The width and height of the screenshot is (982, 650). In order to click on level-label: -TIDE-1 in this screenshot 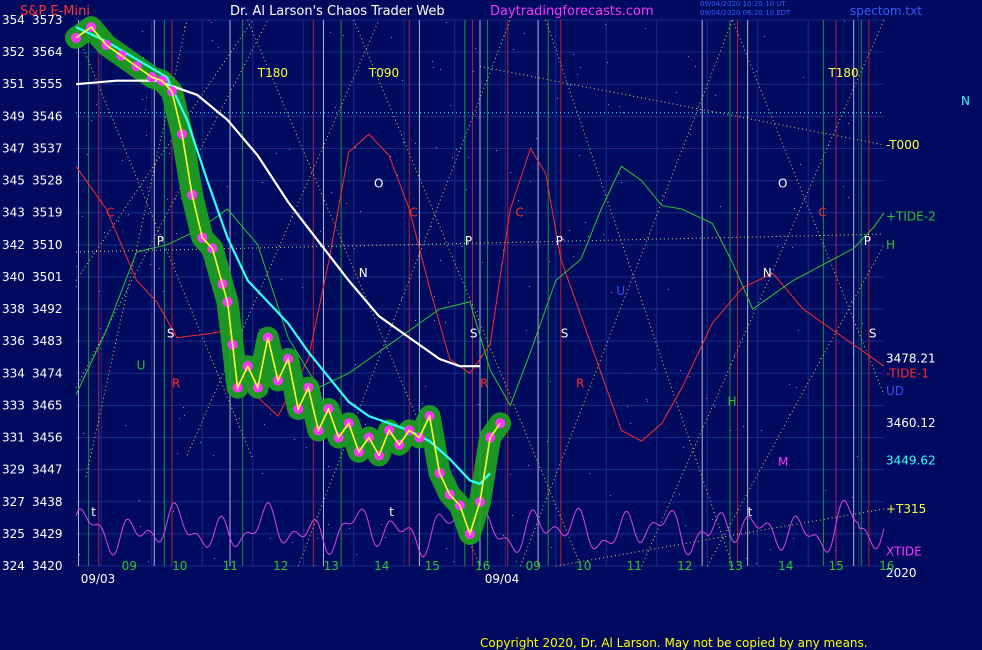, I will do `click(907, 373)`.